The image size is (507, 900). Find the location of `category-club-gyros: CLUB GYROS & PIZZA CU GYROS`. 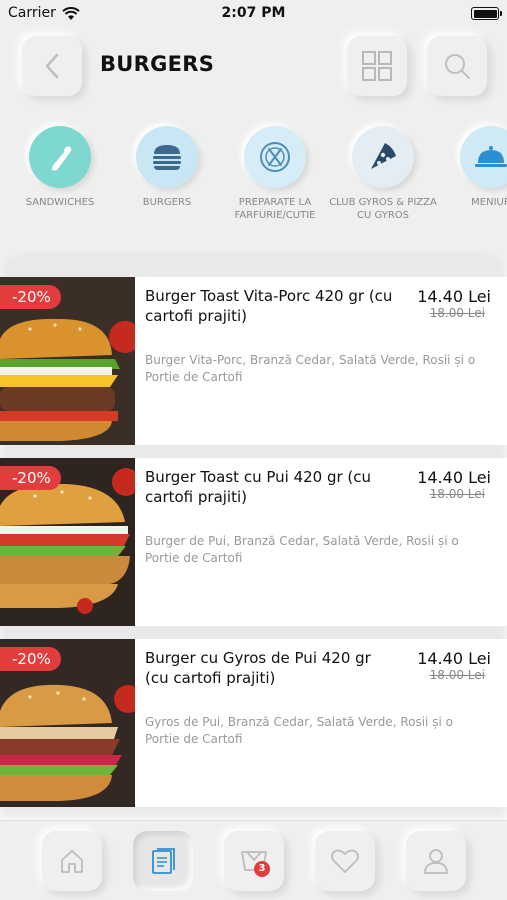

category-club-gyros: CLUB GYROS & PIZZA CU GYROS is located at coordinates (383, 174).